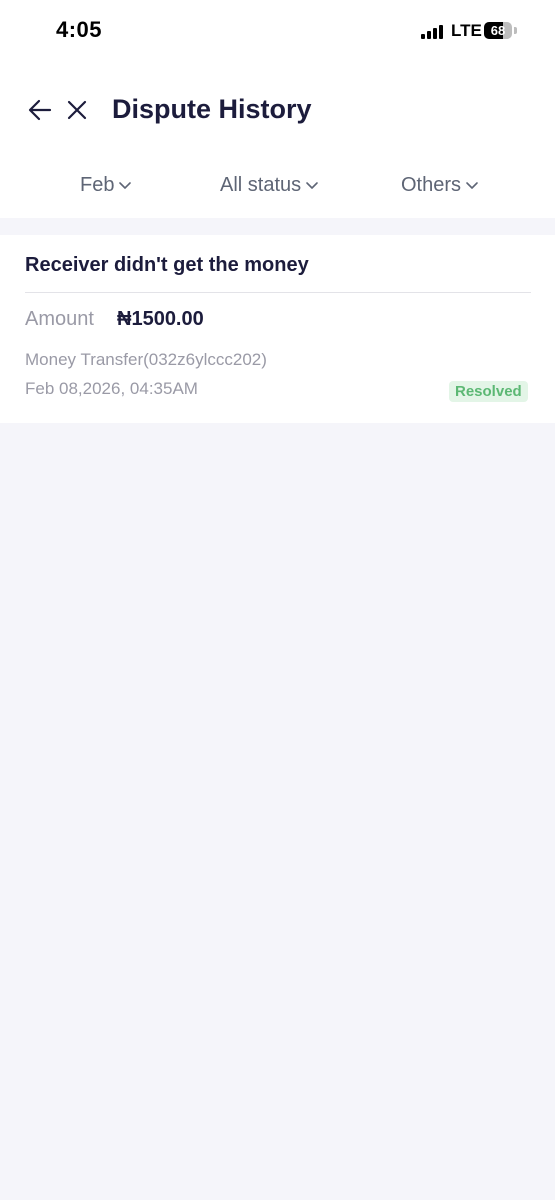 This screenshot has width=555, height=1200. I want to click on status-filter-label: All status, so click(261, 185).